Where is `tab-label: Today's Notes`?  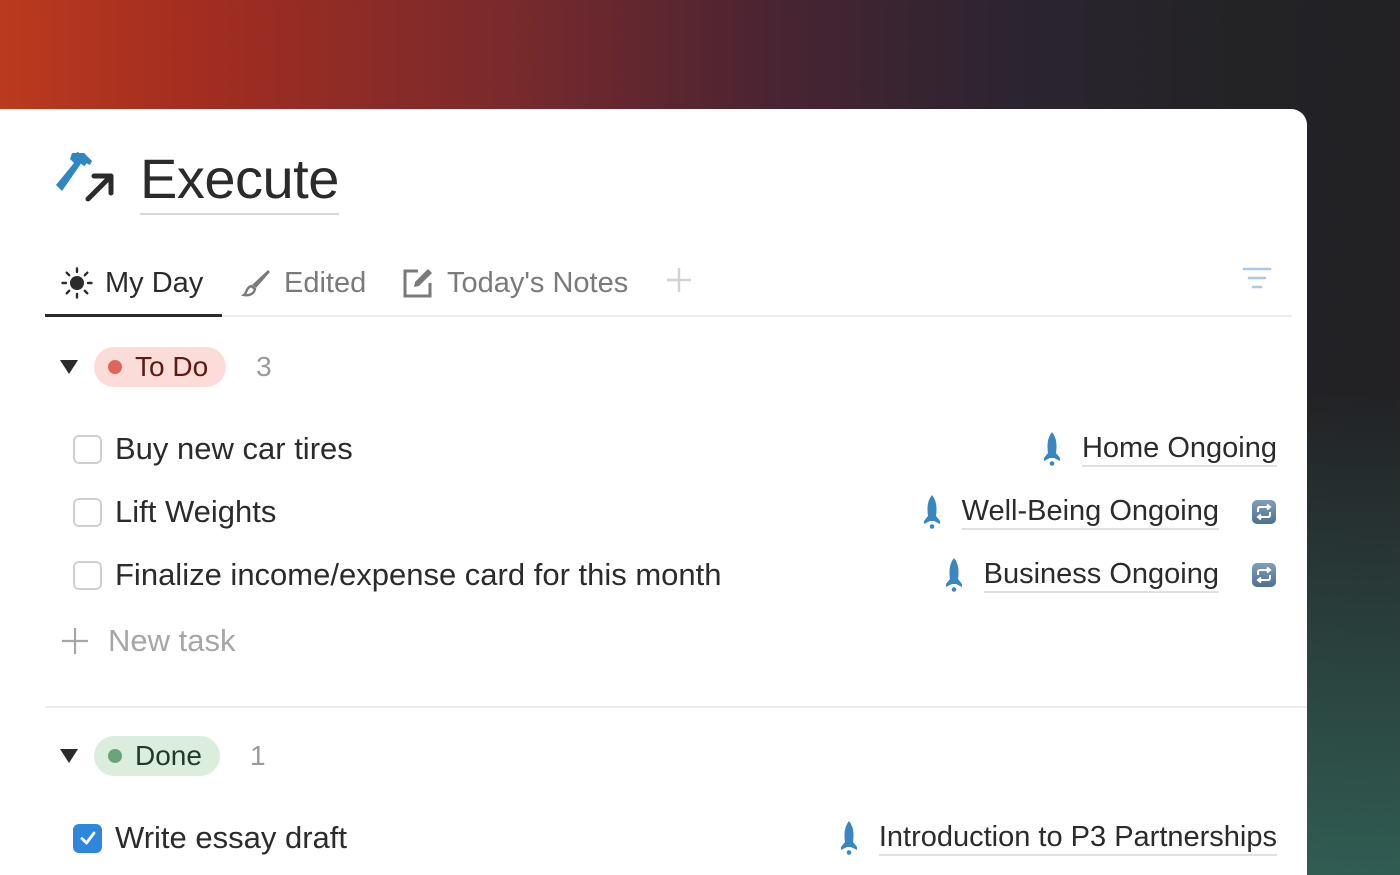
tab-label: Today's Notes is located at coordinates (538, 282).